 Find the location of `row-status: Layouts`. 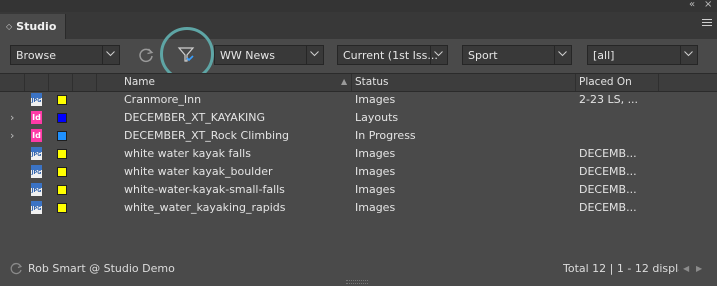

row-status: Layouts is located at coordinates (377, 117).